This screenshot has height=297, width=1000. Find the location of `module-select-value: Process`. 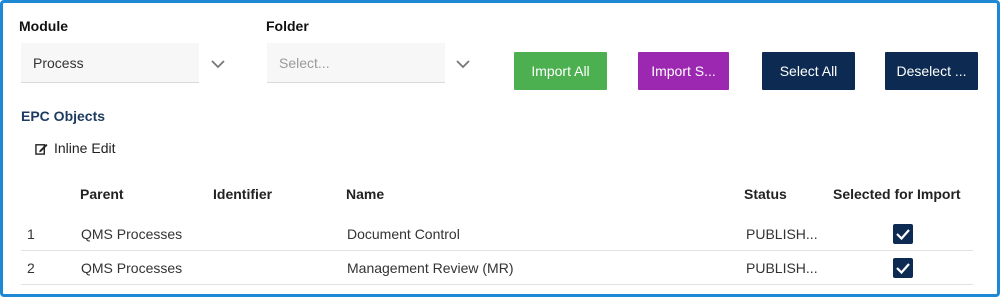

module-select-value: Process is located at coordinates (58, 63).